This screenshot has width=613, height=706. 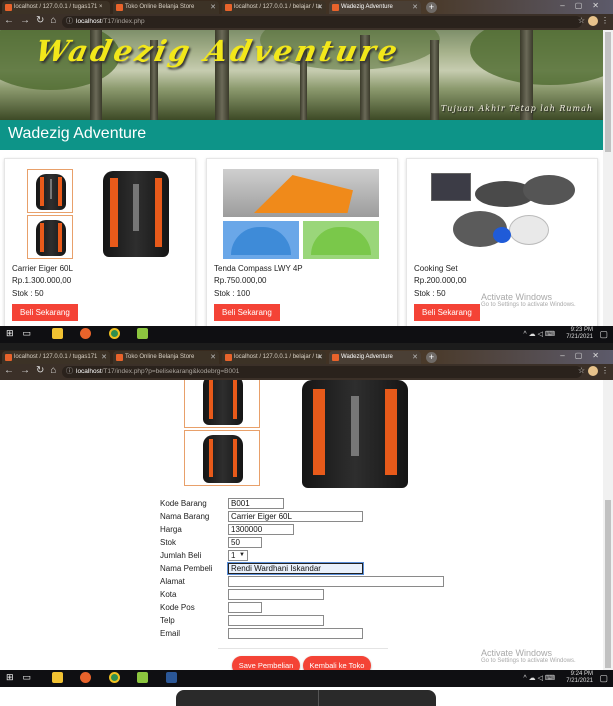 I want to click on email-input, so click(x=295, y=633).